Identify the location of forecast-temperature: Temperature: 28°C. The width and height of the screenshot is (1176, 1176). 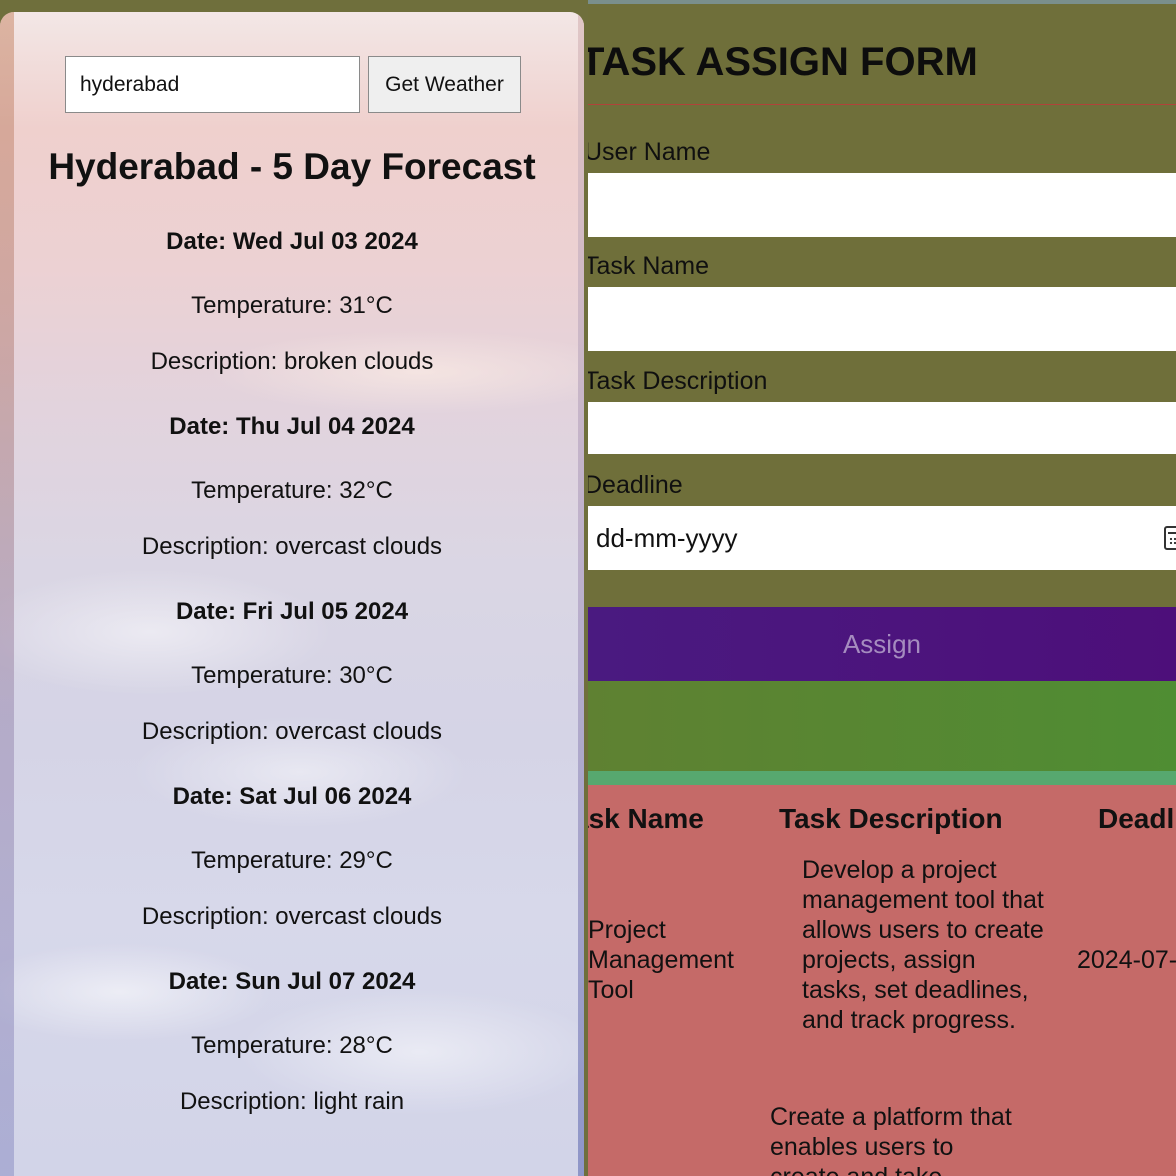
(292, 1045).